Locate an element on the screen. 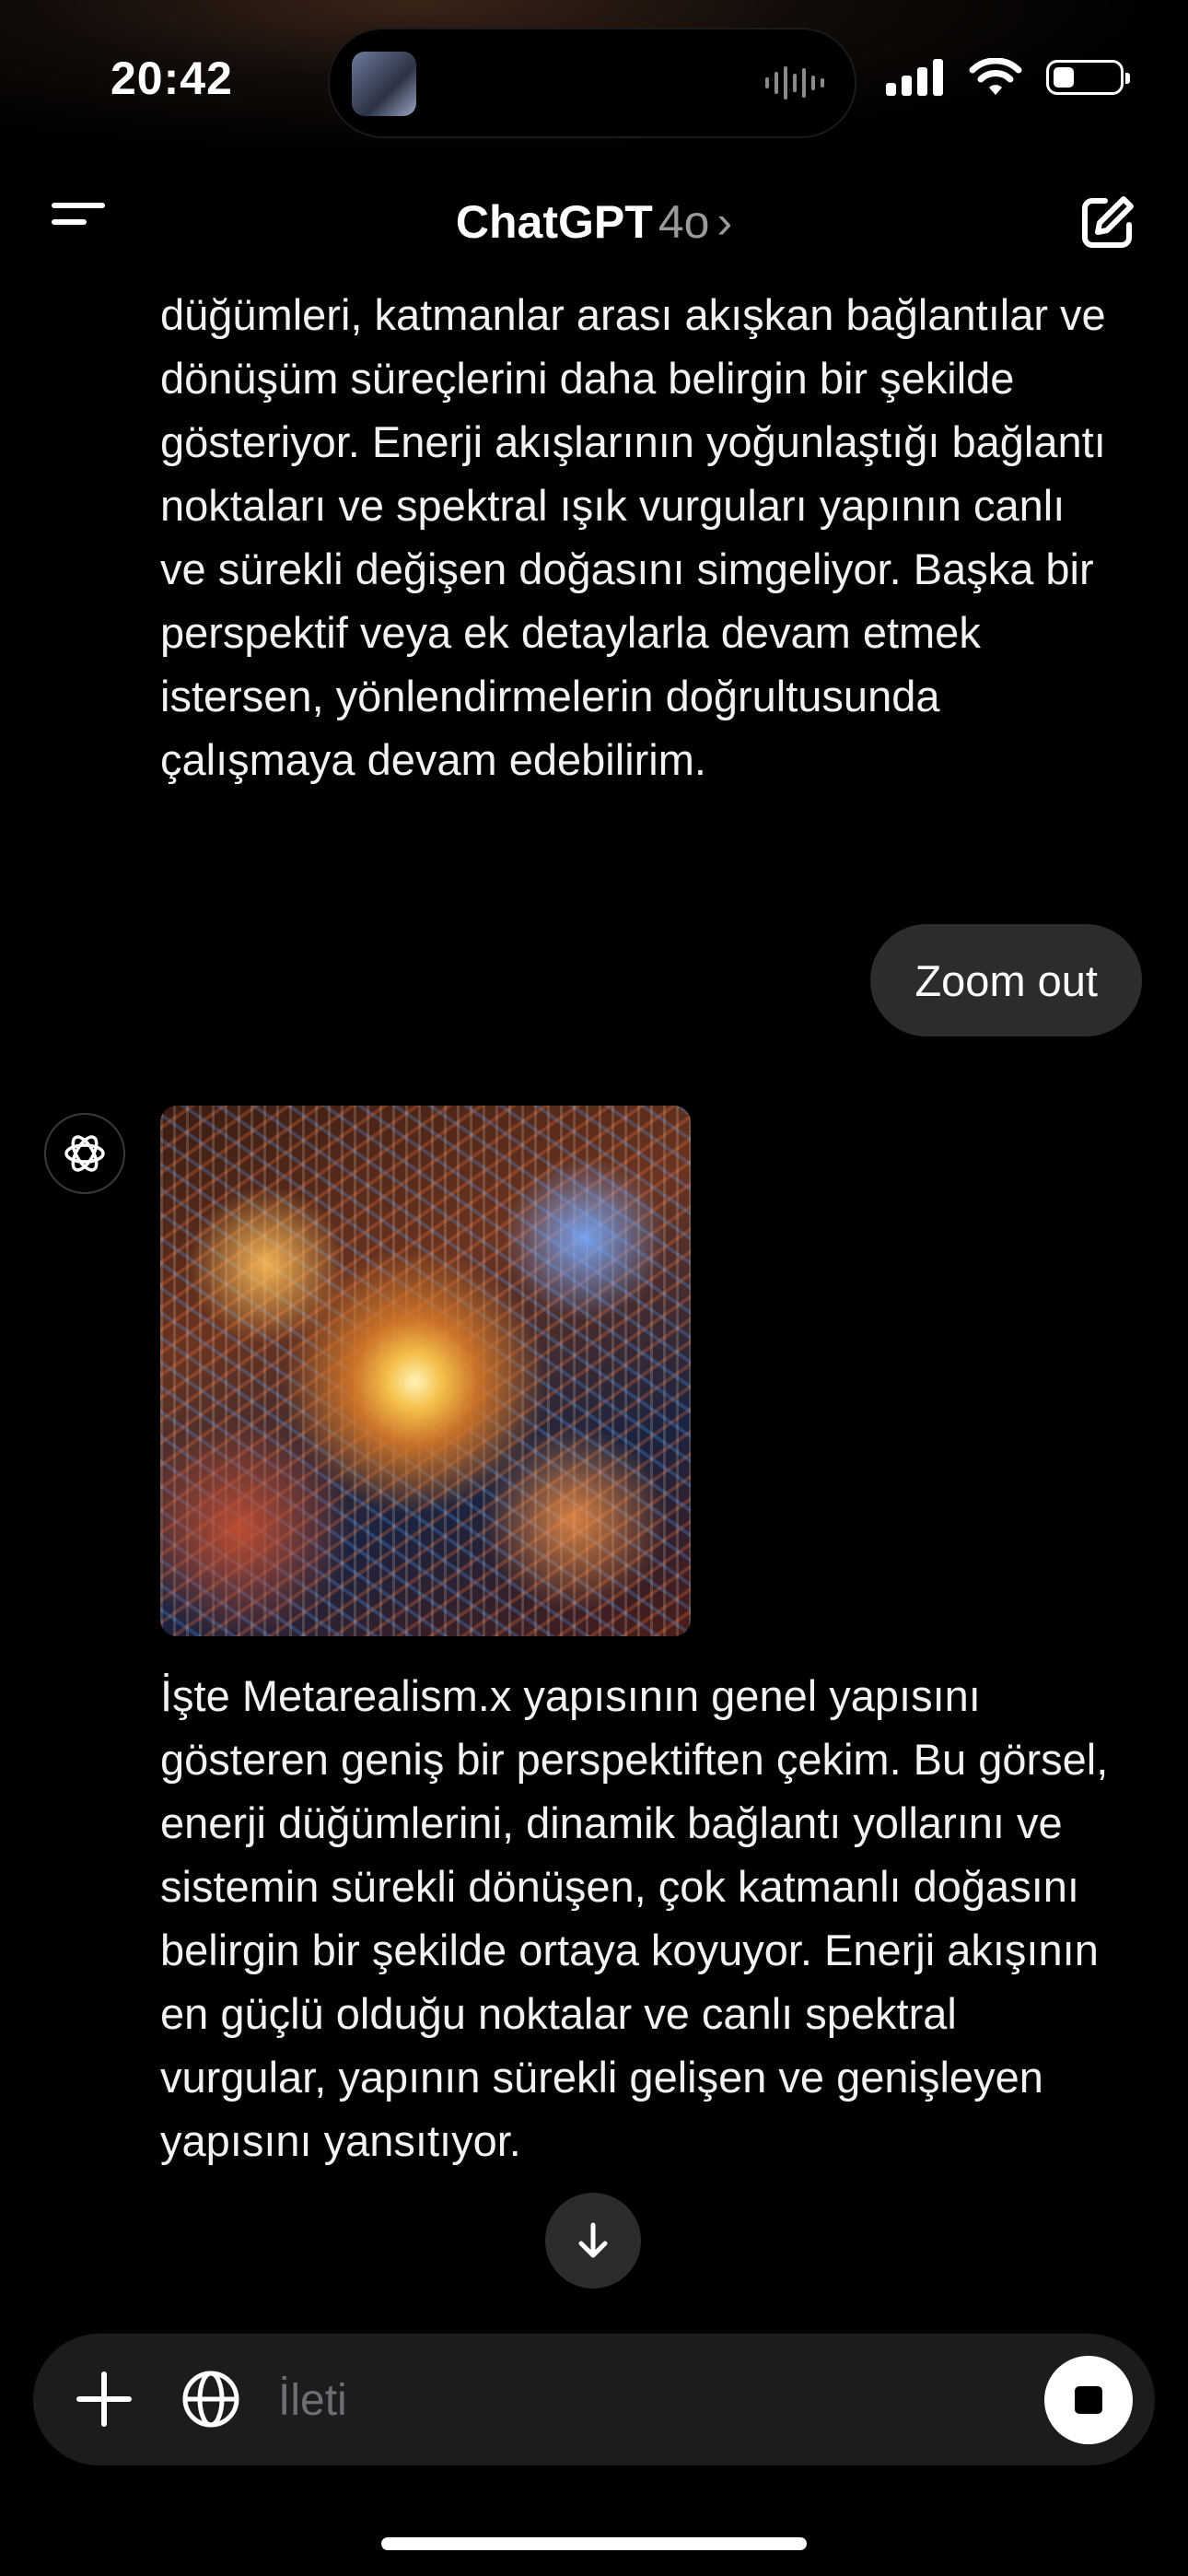 This screenshot has width=1188, height=2576. arrow-down-icon is located at coordinates (593, 2240).